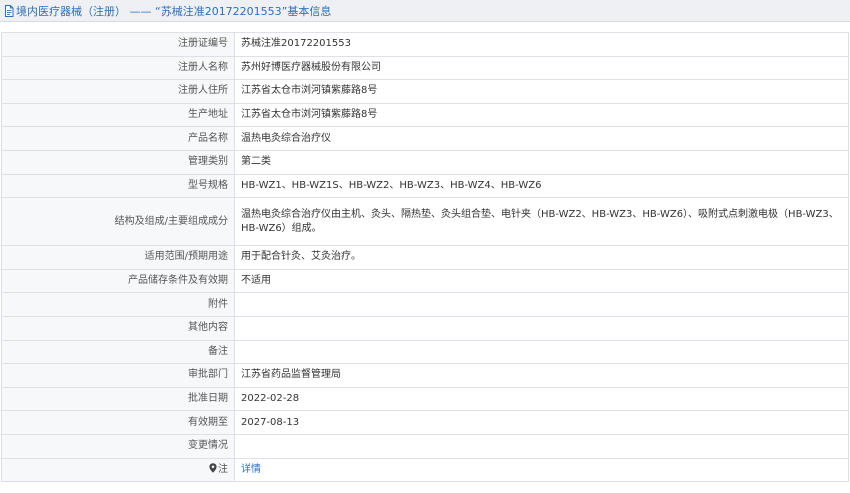 The width and height of the screenshot is (850, 493). What do you see at coordinates (118, 399) in the screenshot?
I see `field-label: 批准日期` at bounding box center [118, 399].